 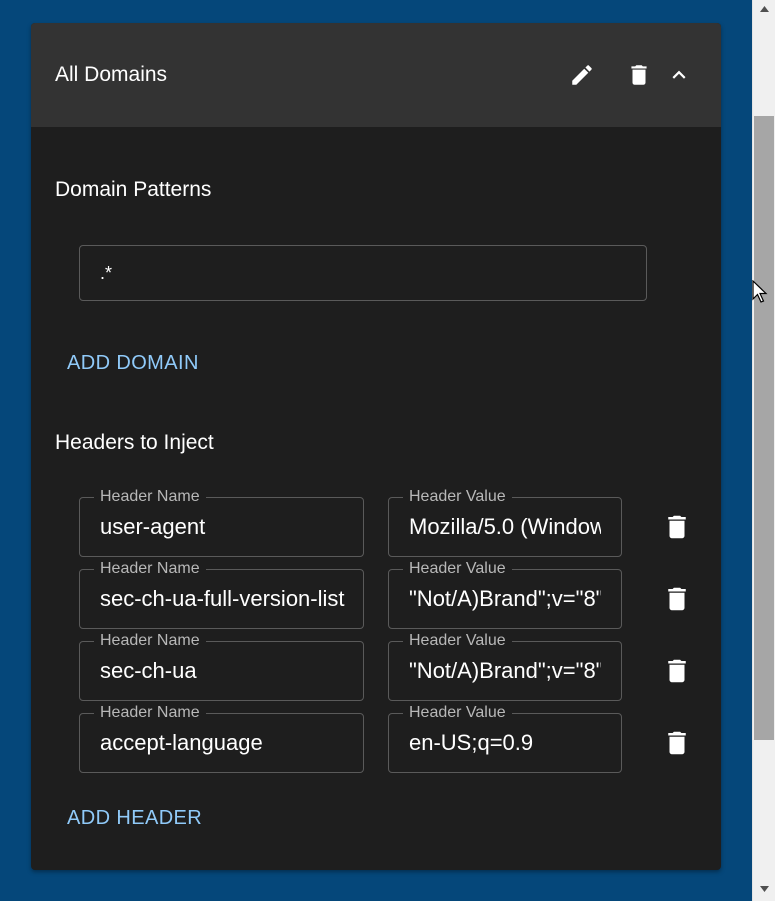 What do you see at coordinates (376, 75) in the screenshot?
I see `card-header: All Domains` at bounding box center [376, 75].